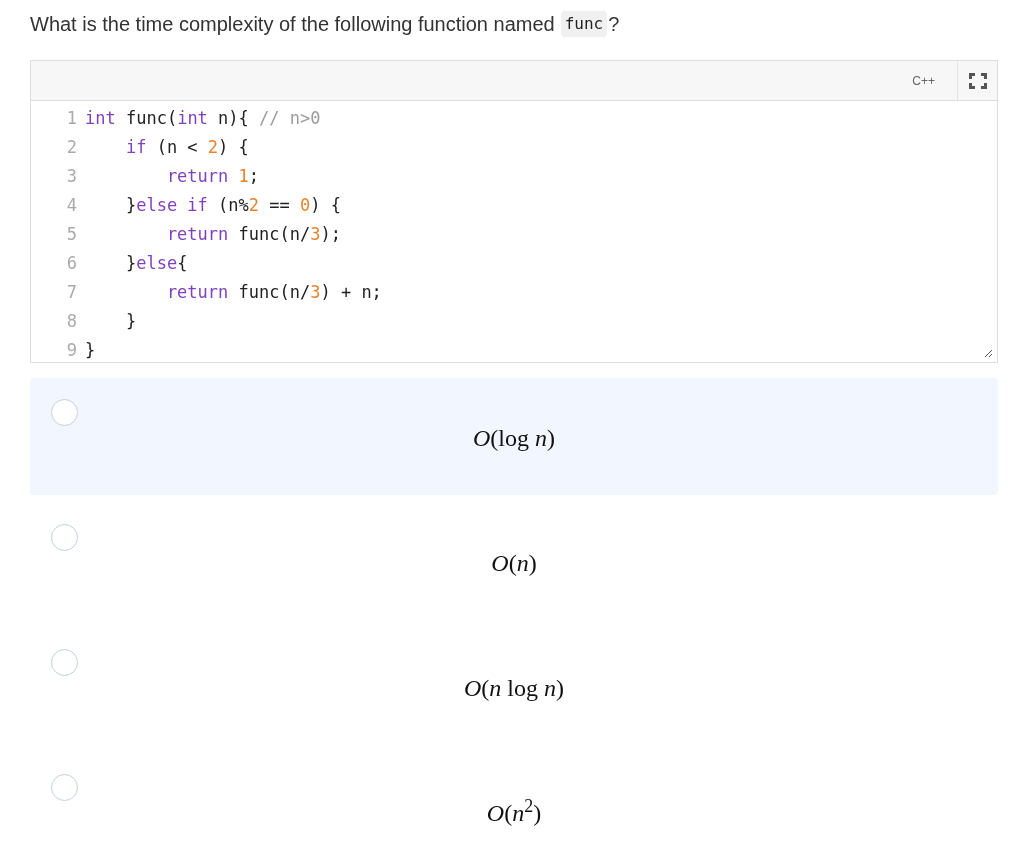  I want to click on code-line: if (n < 2) {, so click(186, 147).